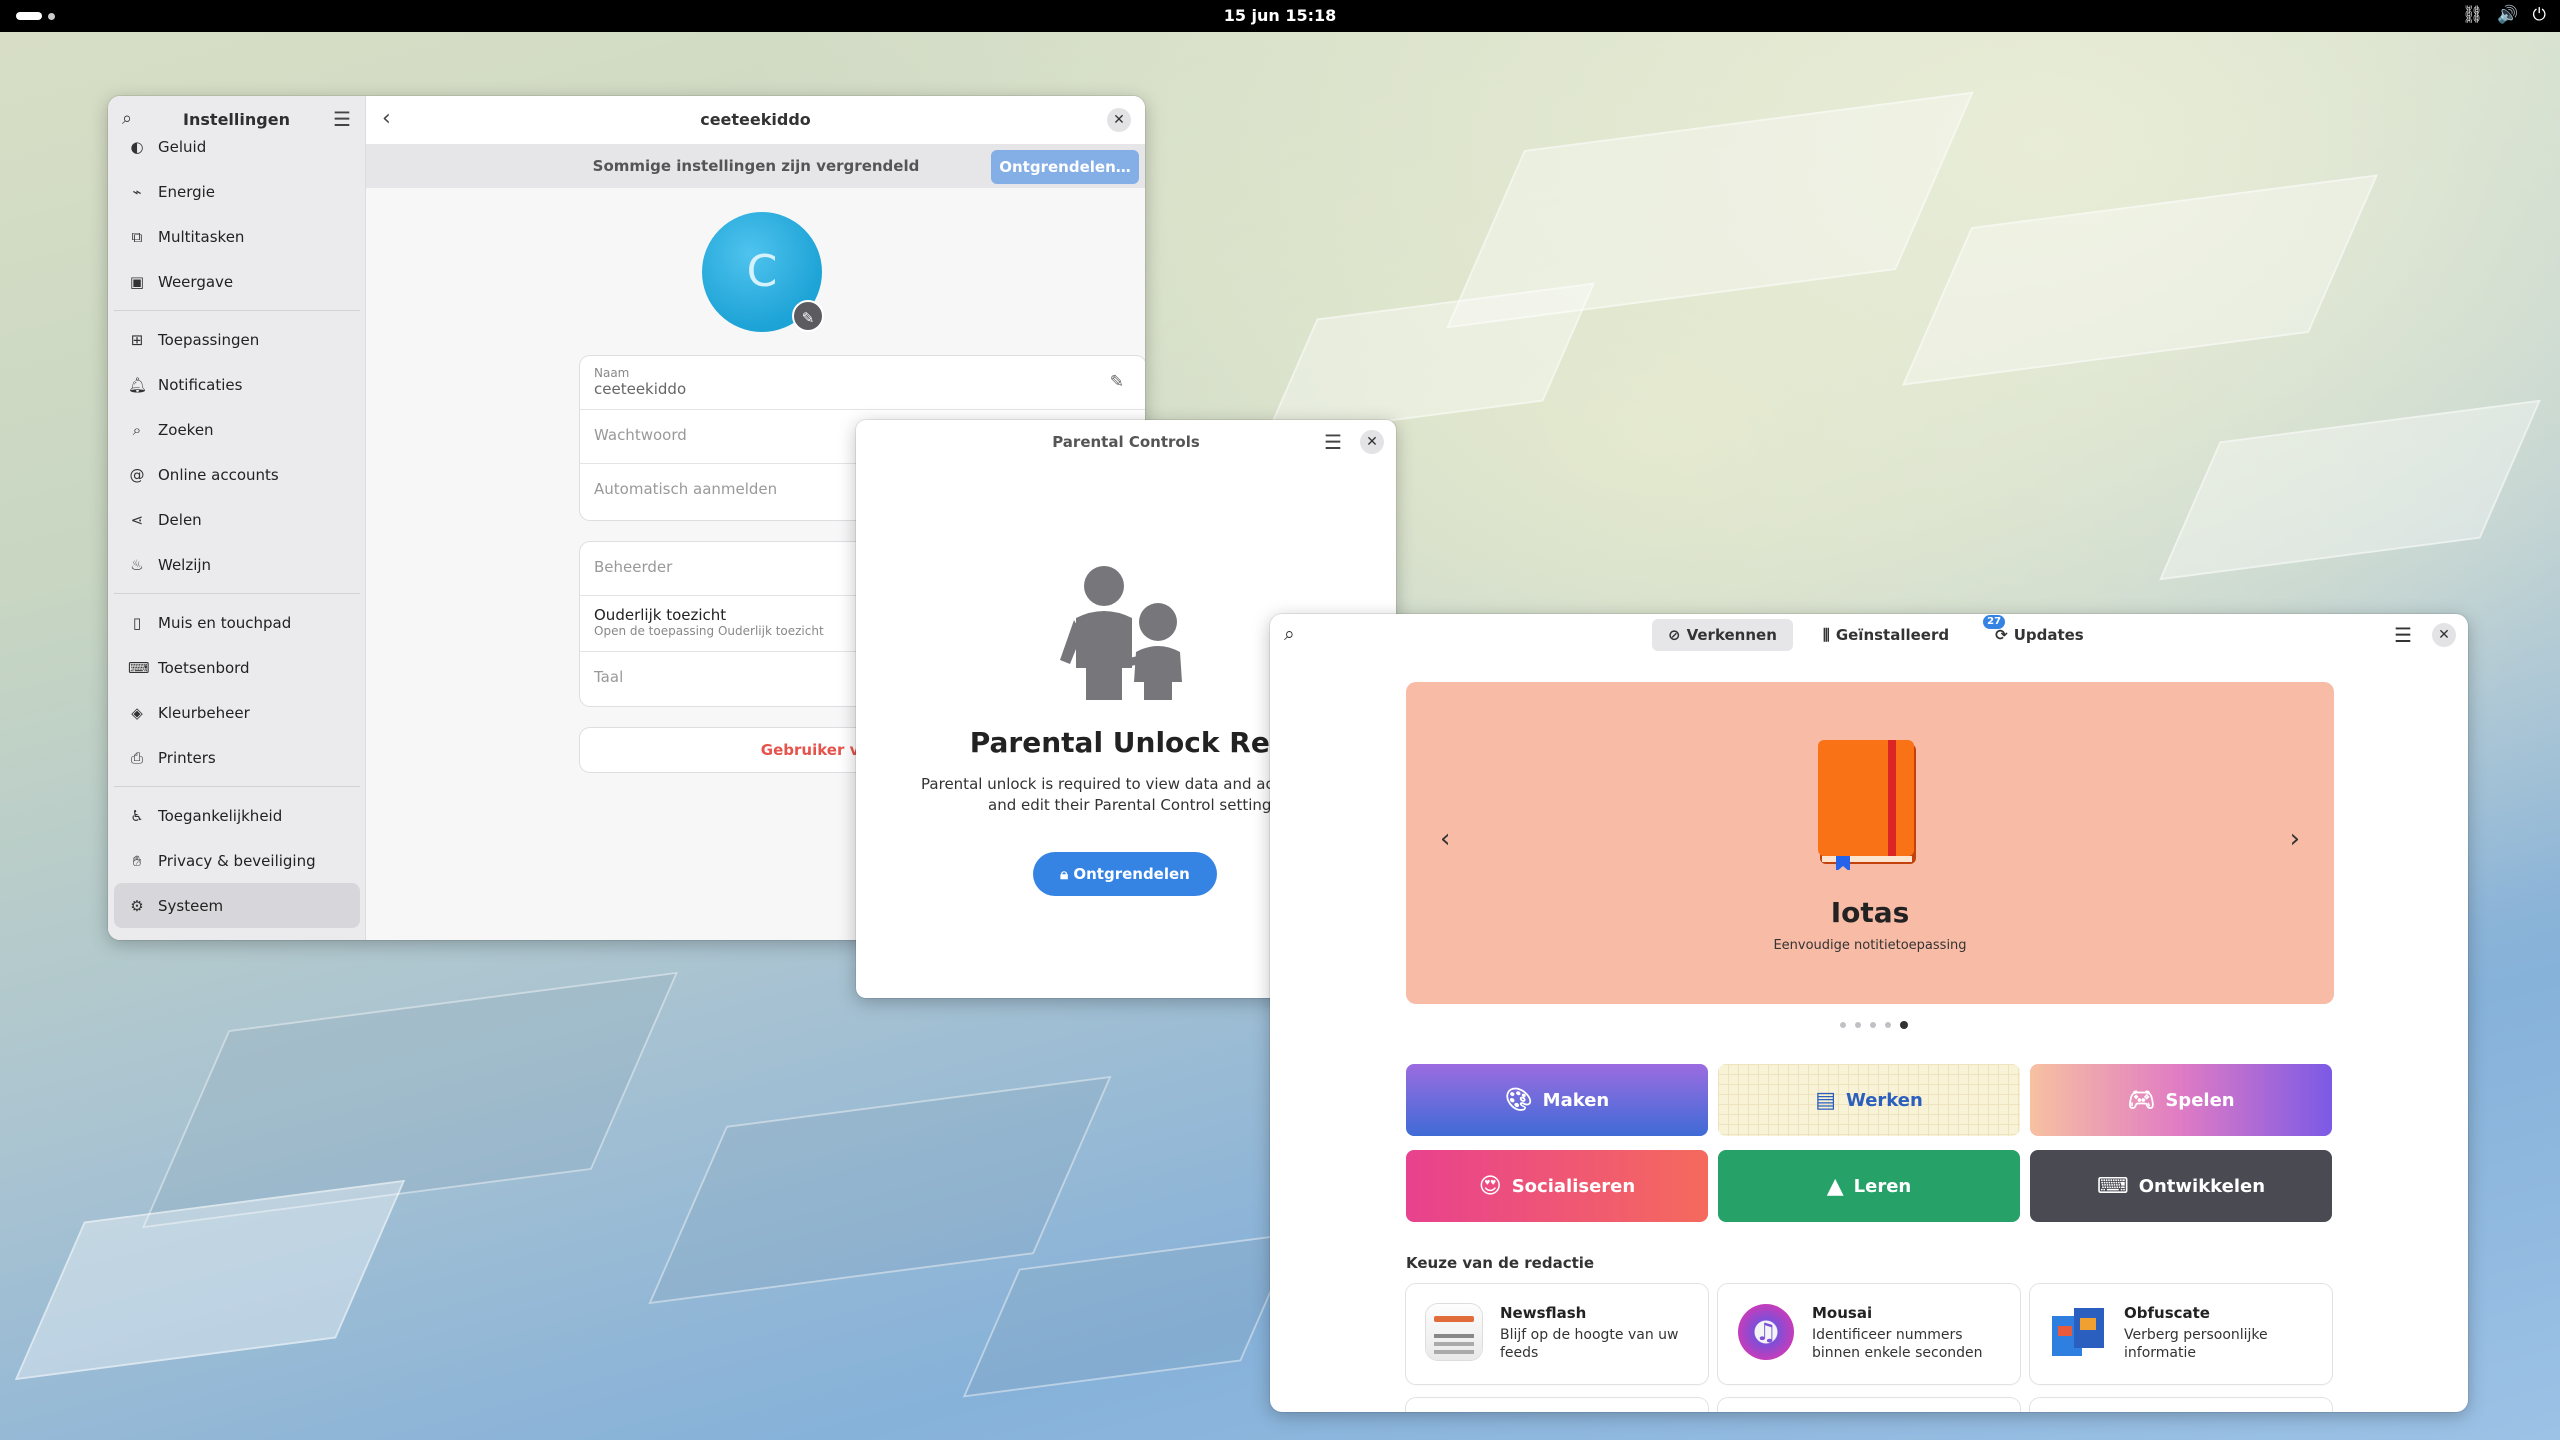 This screenshot has height=1440, width=2560. What do you see at coordinates (136, 757) in the screenshot?
I see `printer-icon: ⎙` at bounding box center [136, 757].